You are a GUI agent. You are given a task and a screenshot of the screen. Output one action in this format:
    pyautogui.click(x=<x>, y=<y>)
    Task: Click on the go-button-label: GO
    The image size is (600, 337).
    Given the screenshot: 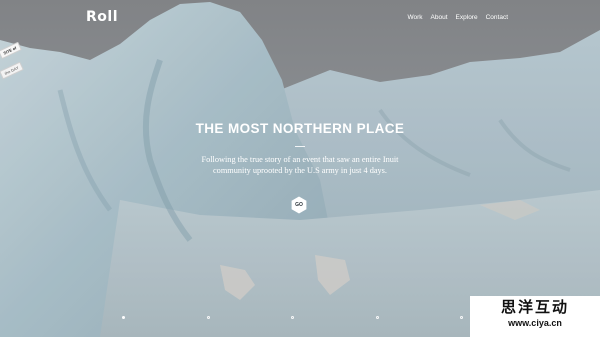 What is the action you would take?
    pyautogui.click(x=299, y=205)
    